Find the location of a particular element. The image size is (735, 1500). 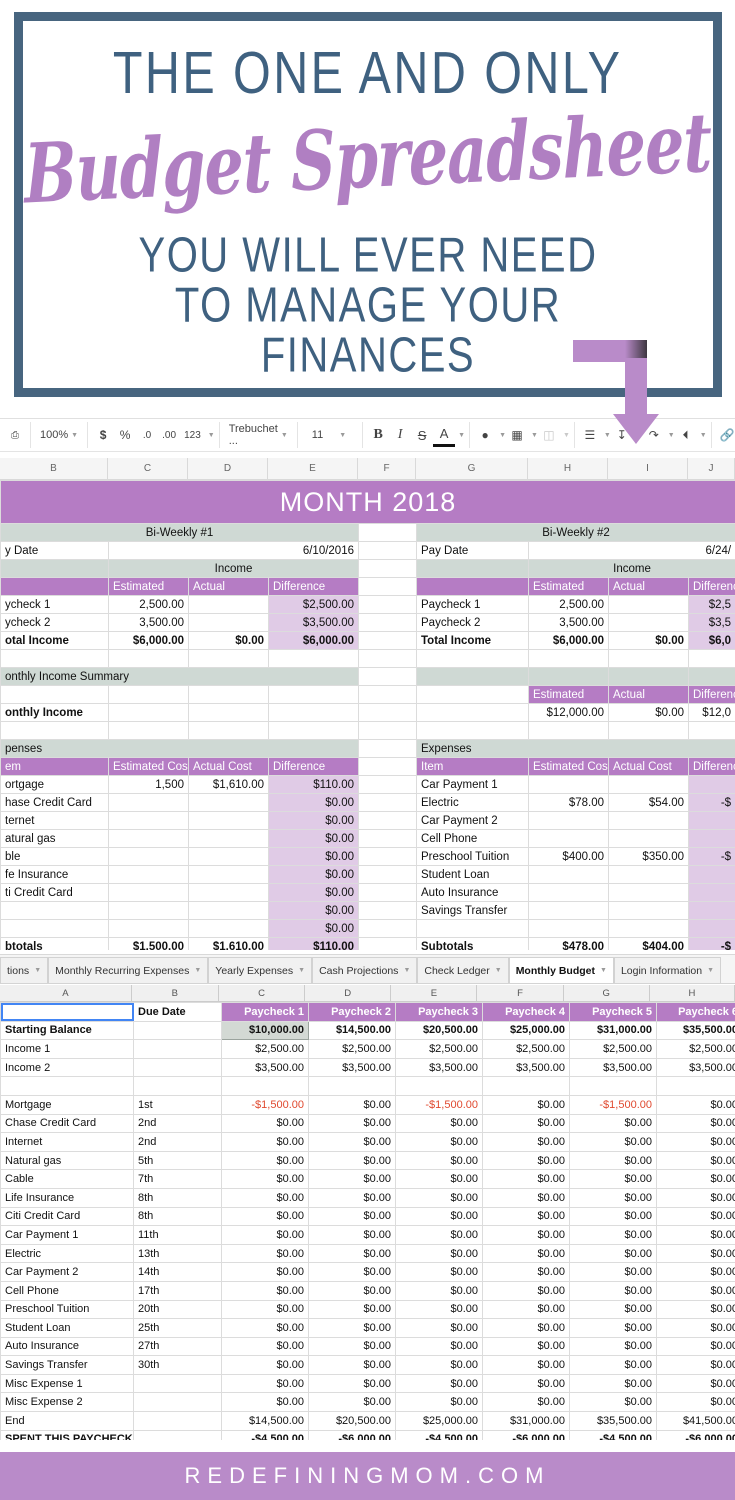

monthly-income-label: onthly Income is located at coordinates (54, 712).